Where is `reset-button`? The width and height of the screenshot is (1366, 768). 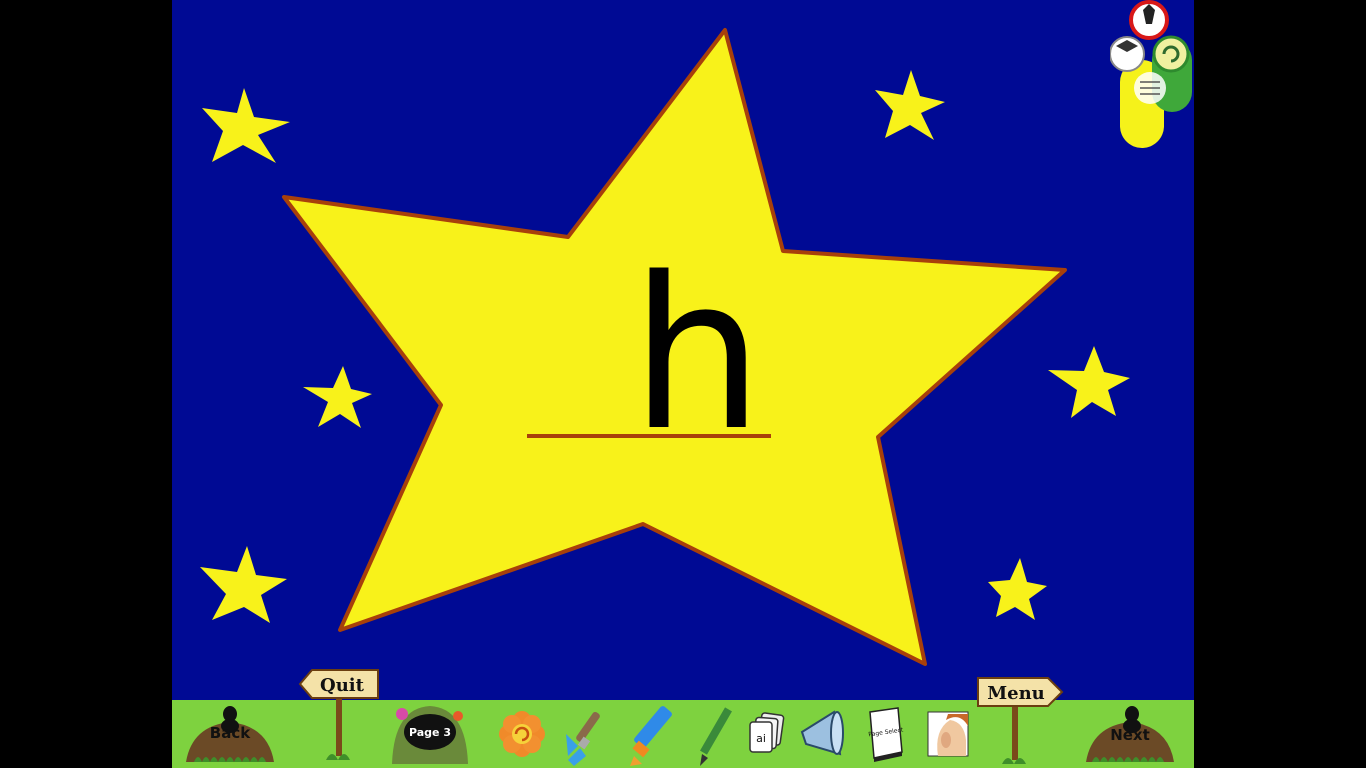 reset-button is located at coordinates (522, 734).